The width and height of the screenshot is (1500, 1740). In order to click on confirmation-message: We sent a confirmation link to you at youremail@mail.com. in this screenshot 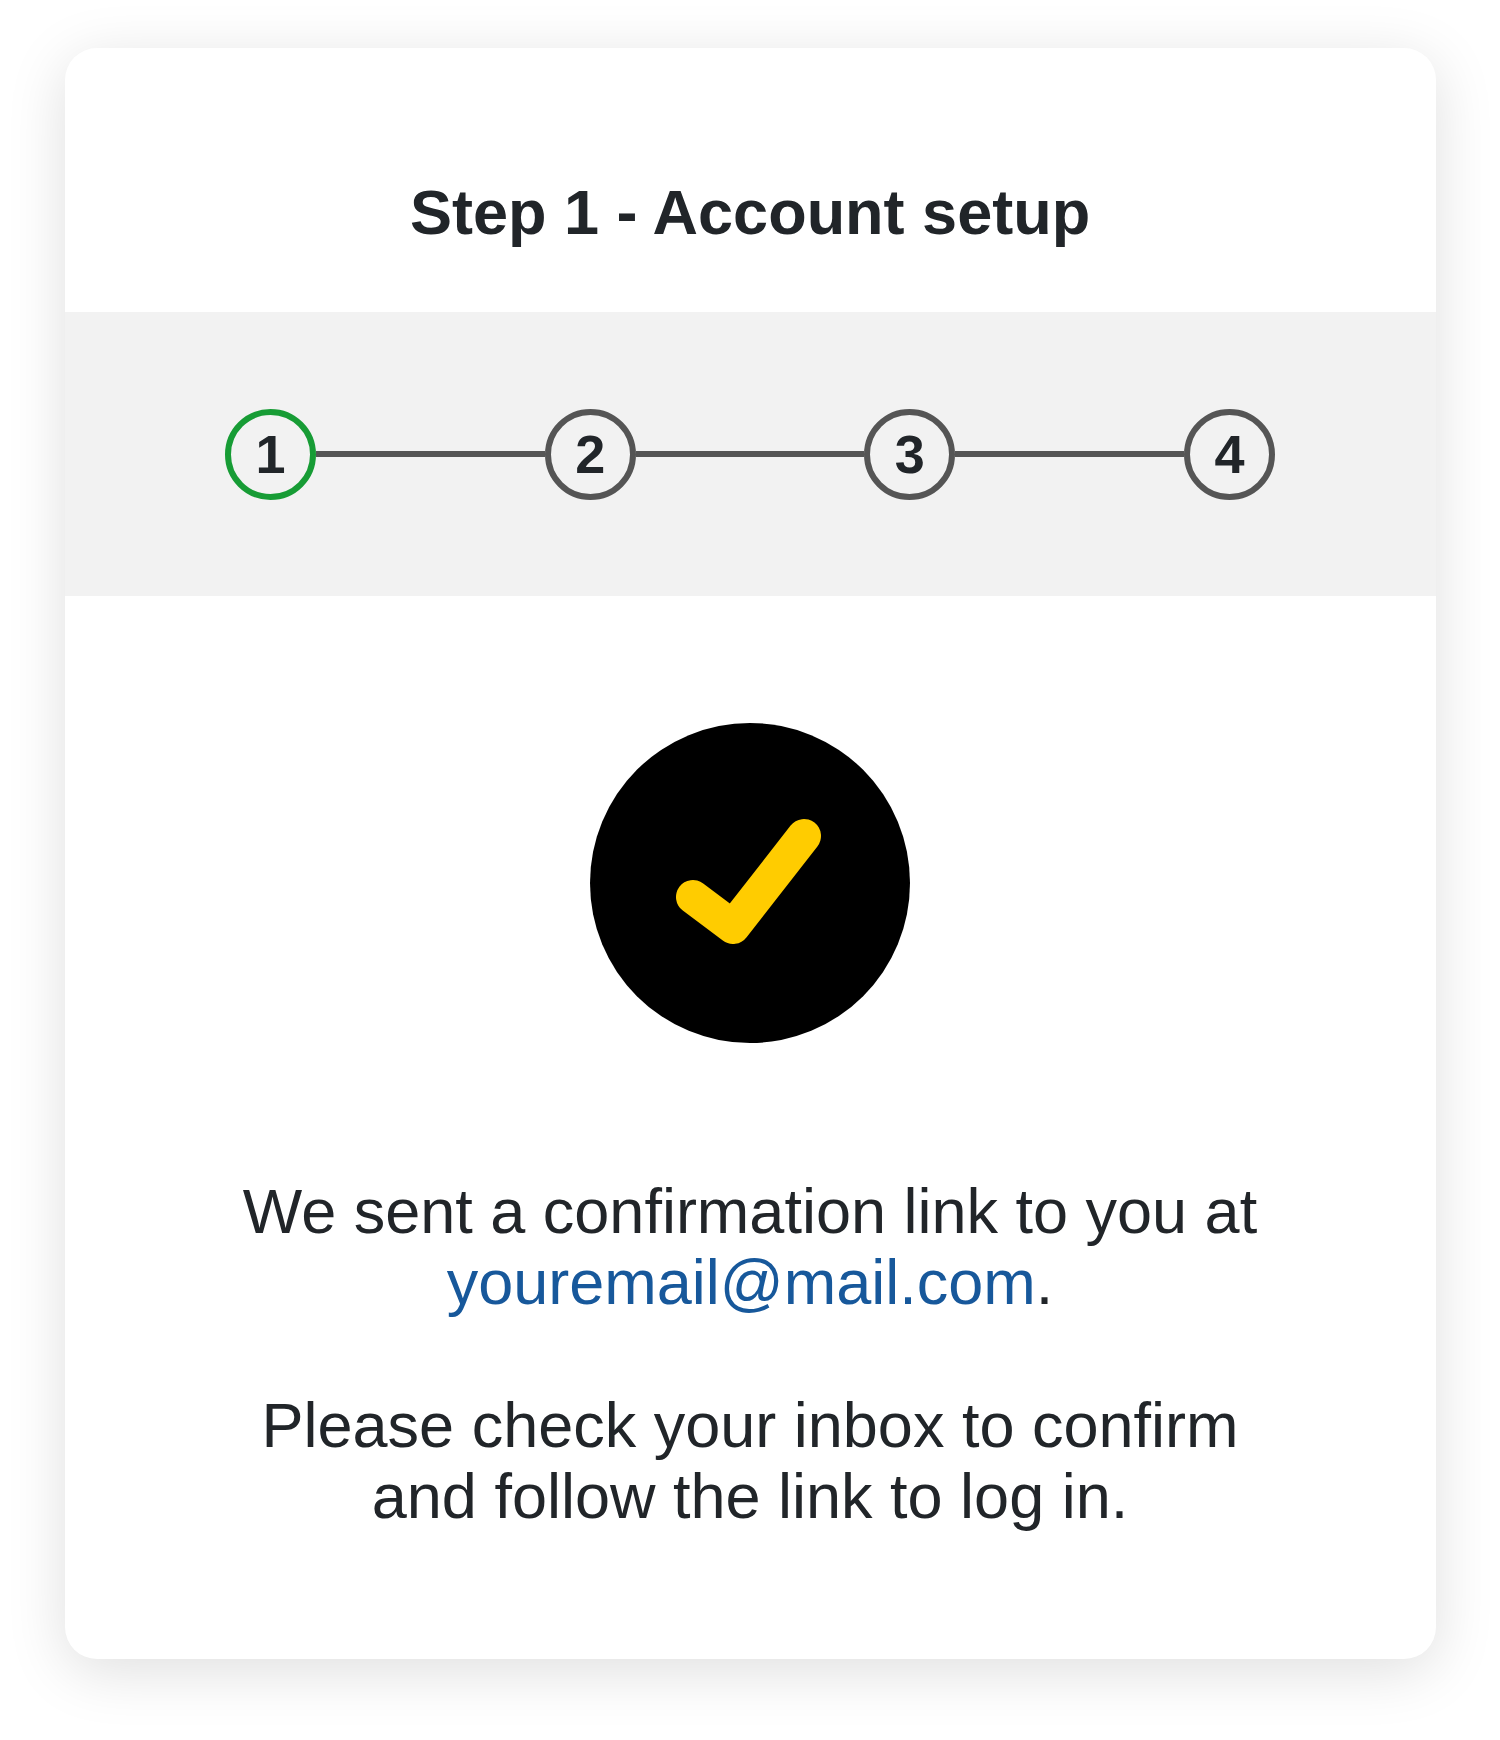, I will do `click(750, 1247)`.